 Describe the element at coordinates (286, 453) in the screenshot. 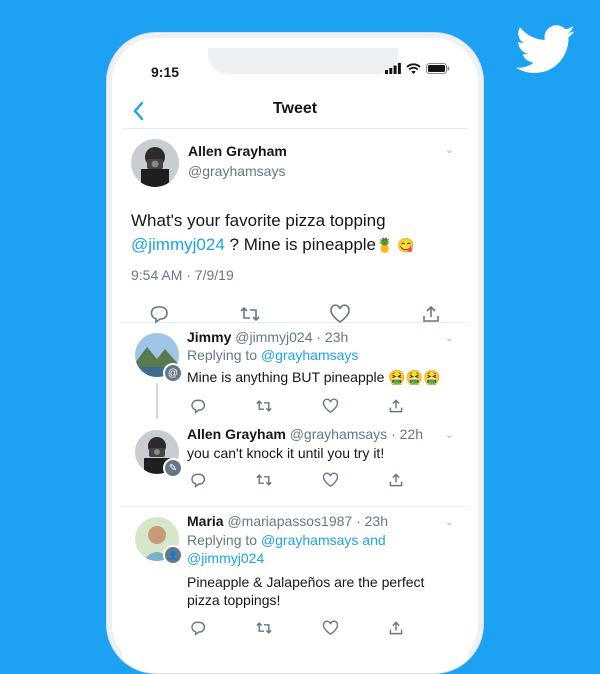

I see `reply-text: you can't knock it until you try it!` at that location.